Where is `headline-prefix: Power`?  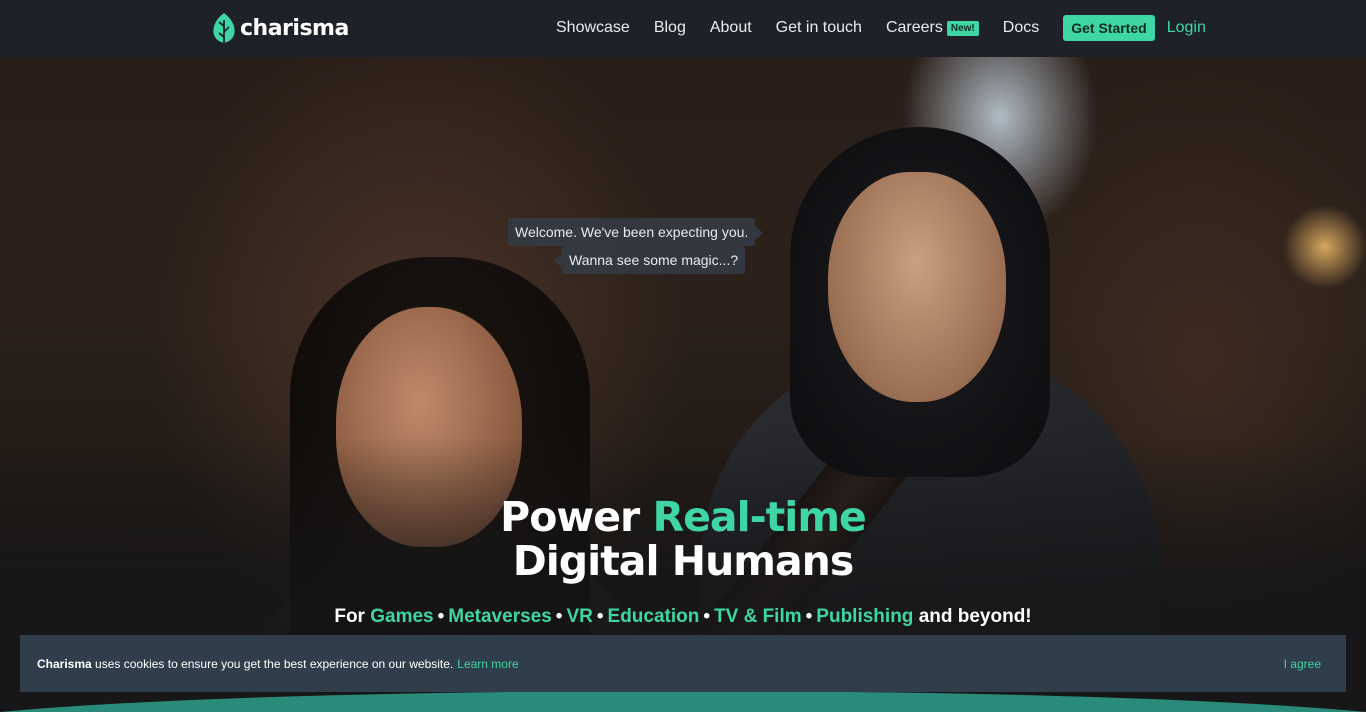
headline-prefix: Power is located at coordinates (570, 517).